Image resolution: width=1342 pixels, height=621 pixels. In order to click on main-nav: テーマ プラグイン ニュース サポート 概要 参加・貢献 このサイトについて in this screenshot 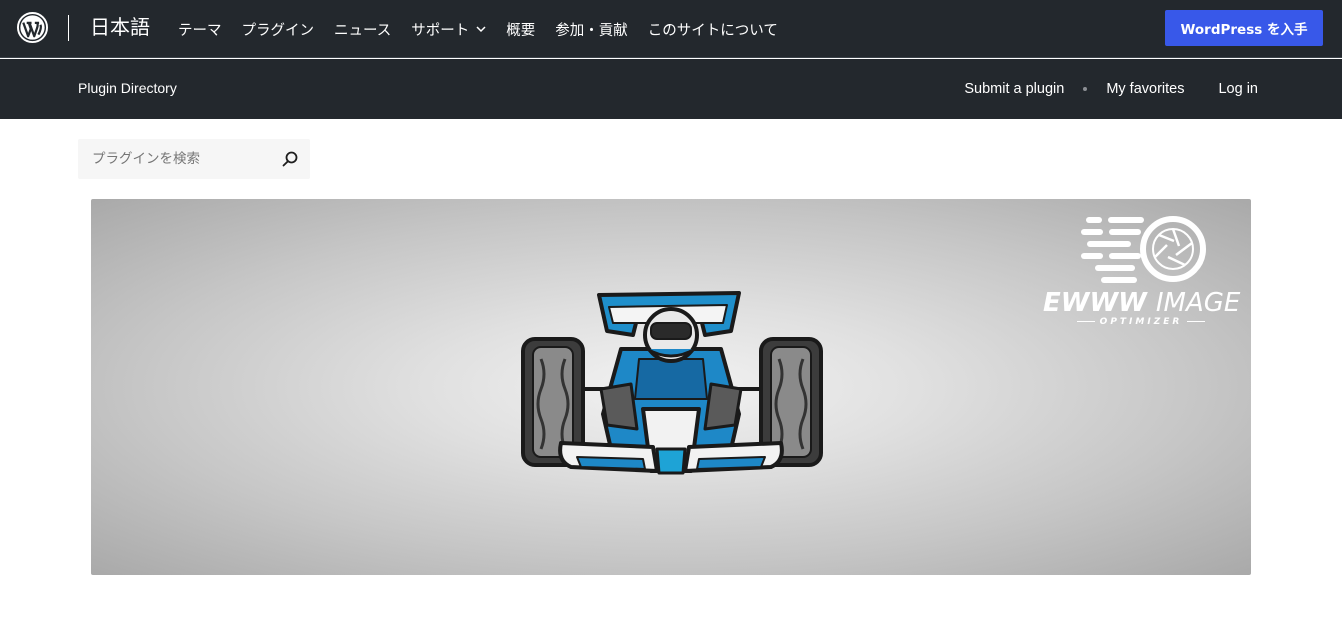, I will do `click(488, 29)`.